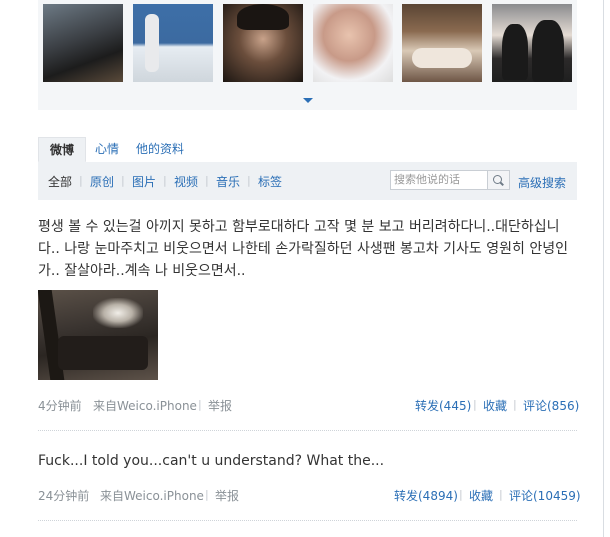 The height and width of the screenshot is (537, 610). Describe the element at coordinates (62, 149) in the screenshot. I see `tab-weibo: 微博` at that location.